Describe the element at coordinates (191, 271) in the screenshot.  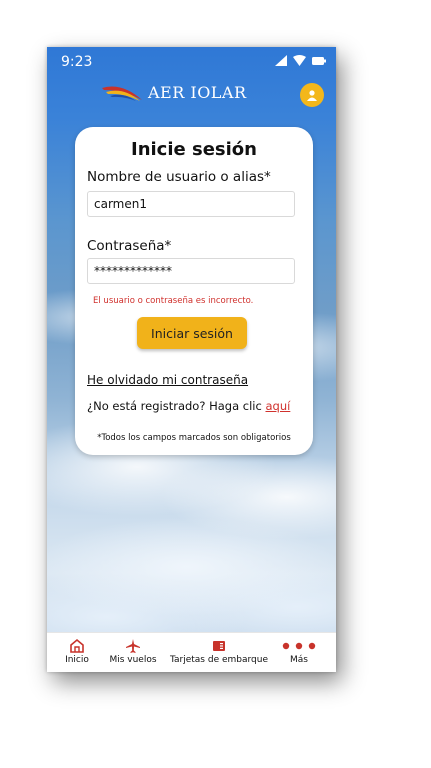
I see `password-input: *************` at that location.